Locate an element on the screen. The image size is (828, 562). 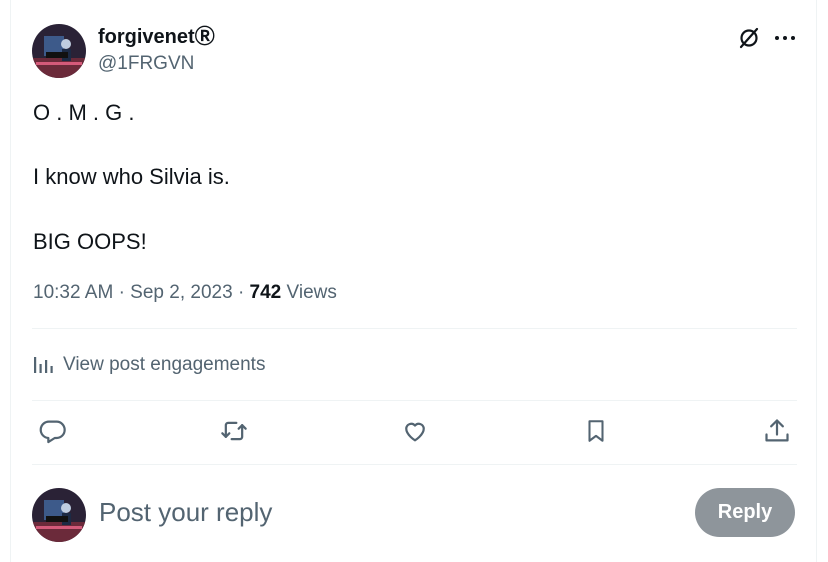
engagements-label: View post engagements is located at coordinates (164, 364).